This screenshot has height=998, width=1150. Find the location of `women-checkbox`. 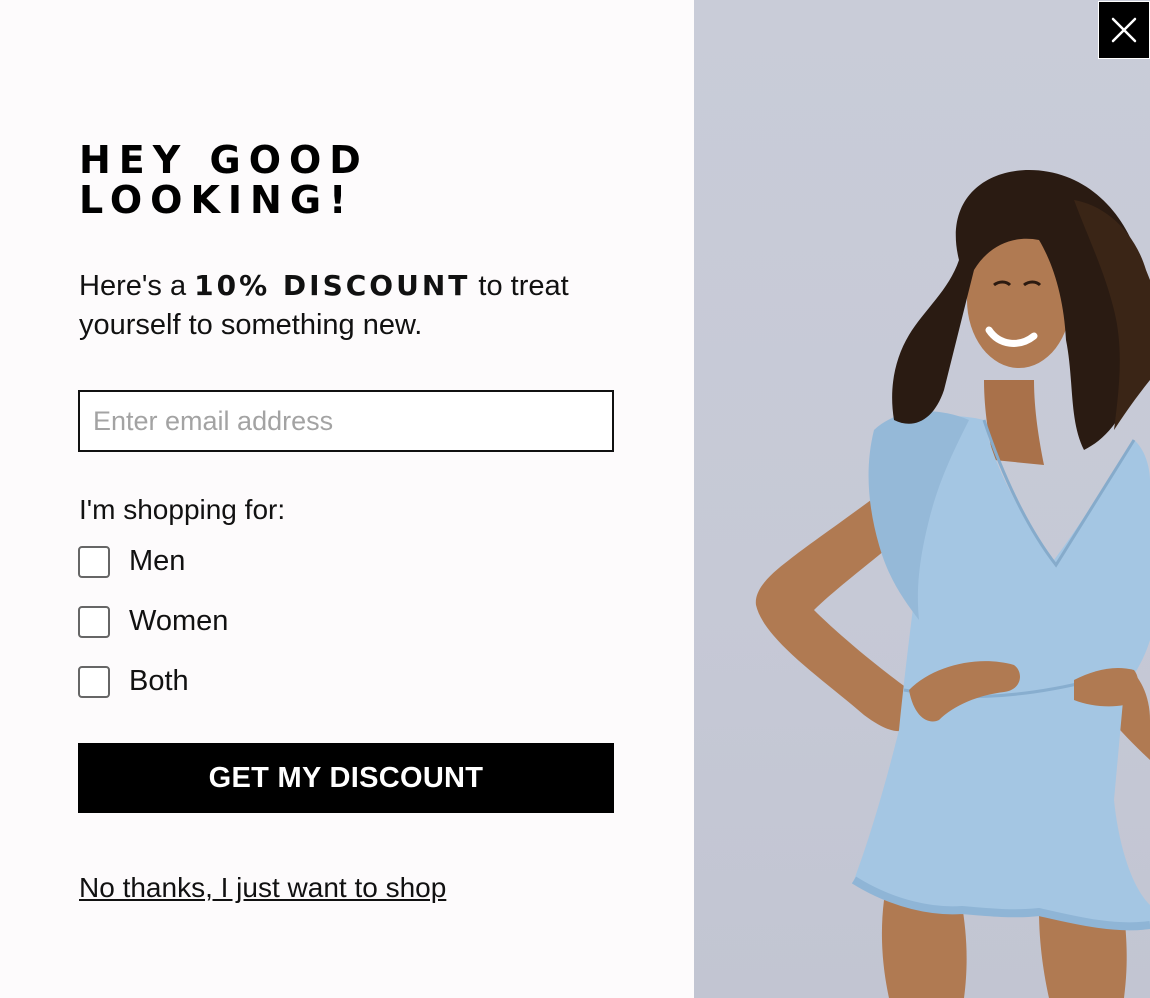

women-checkbox is located at coordinates (94, 621).